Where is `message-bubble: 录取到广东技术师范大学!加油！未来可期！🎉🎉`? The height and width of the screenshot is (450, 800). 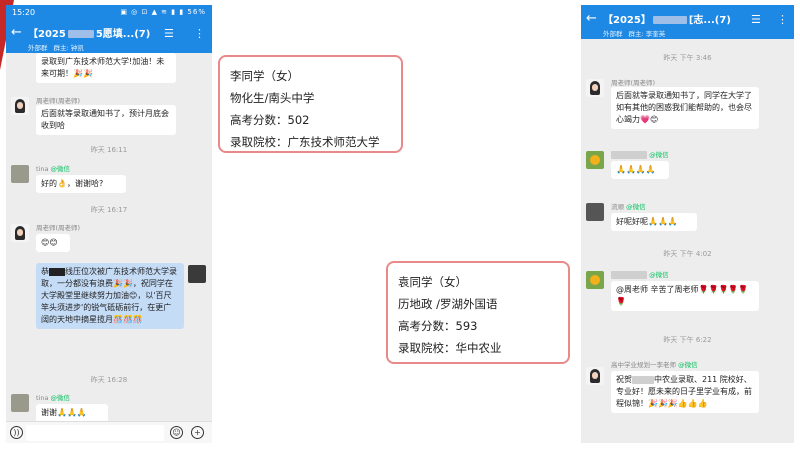
message-bubble: 录取到广东技术师范大学!加油！未来可期！🎉🎉 is located at coordinates (106, 68).